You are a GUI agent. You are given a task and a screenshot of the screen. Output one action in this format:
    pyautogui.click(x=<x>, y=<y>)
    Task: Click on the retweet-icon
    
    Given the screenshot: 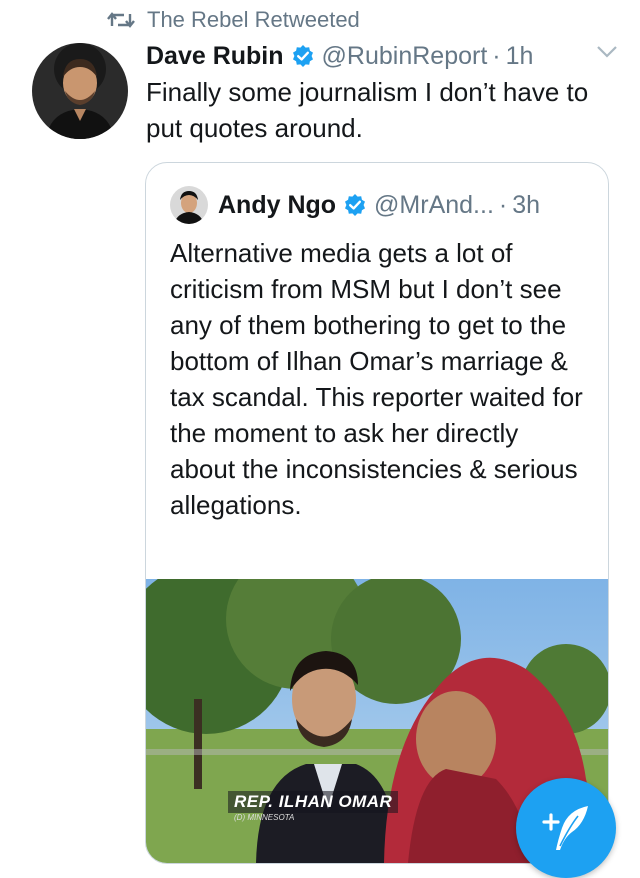 What is the action you would take?
    pyautogui.click(x=121, y=20)
    